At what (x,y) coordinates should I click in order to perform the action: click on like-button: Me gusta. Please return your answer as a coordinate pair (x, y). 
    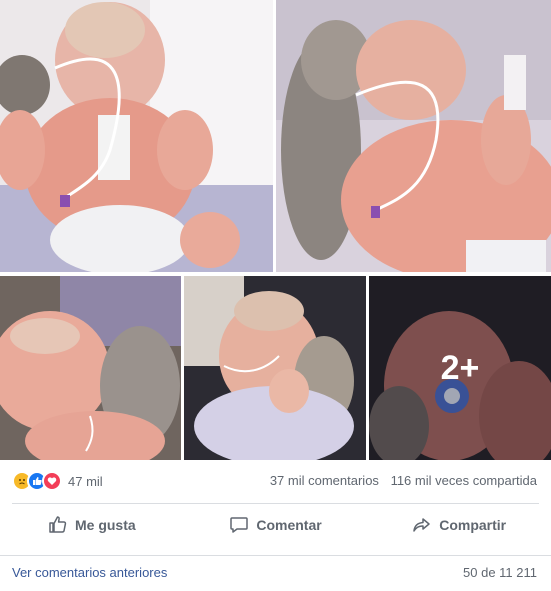
    Looking at the image, I should click on (92, 525).